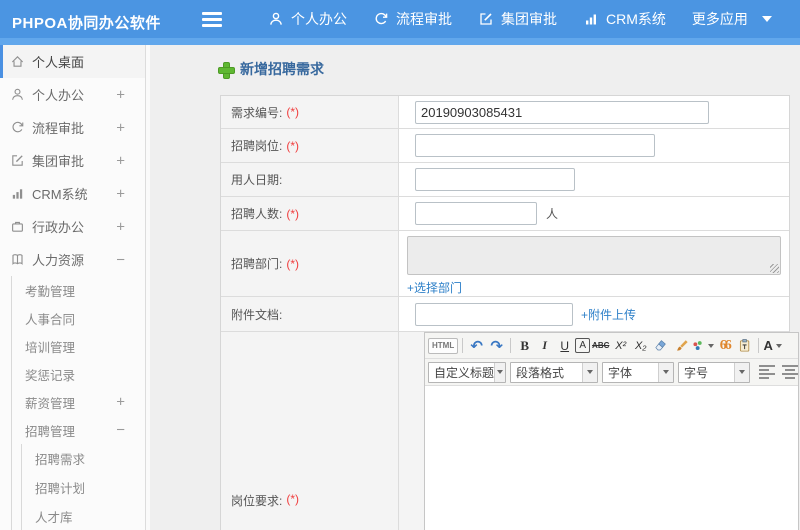 The height and width of the screenshot is (530, 800). What do you see at coordinates (724, 346) in the screenshot?
I see `blockquote-button: 66` at bounding box center [724, 346].